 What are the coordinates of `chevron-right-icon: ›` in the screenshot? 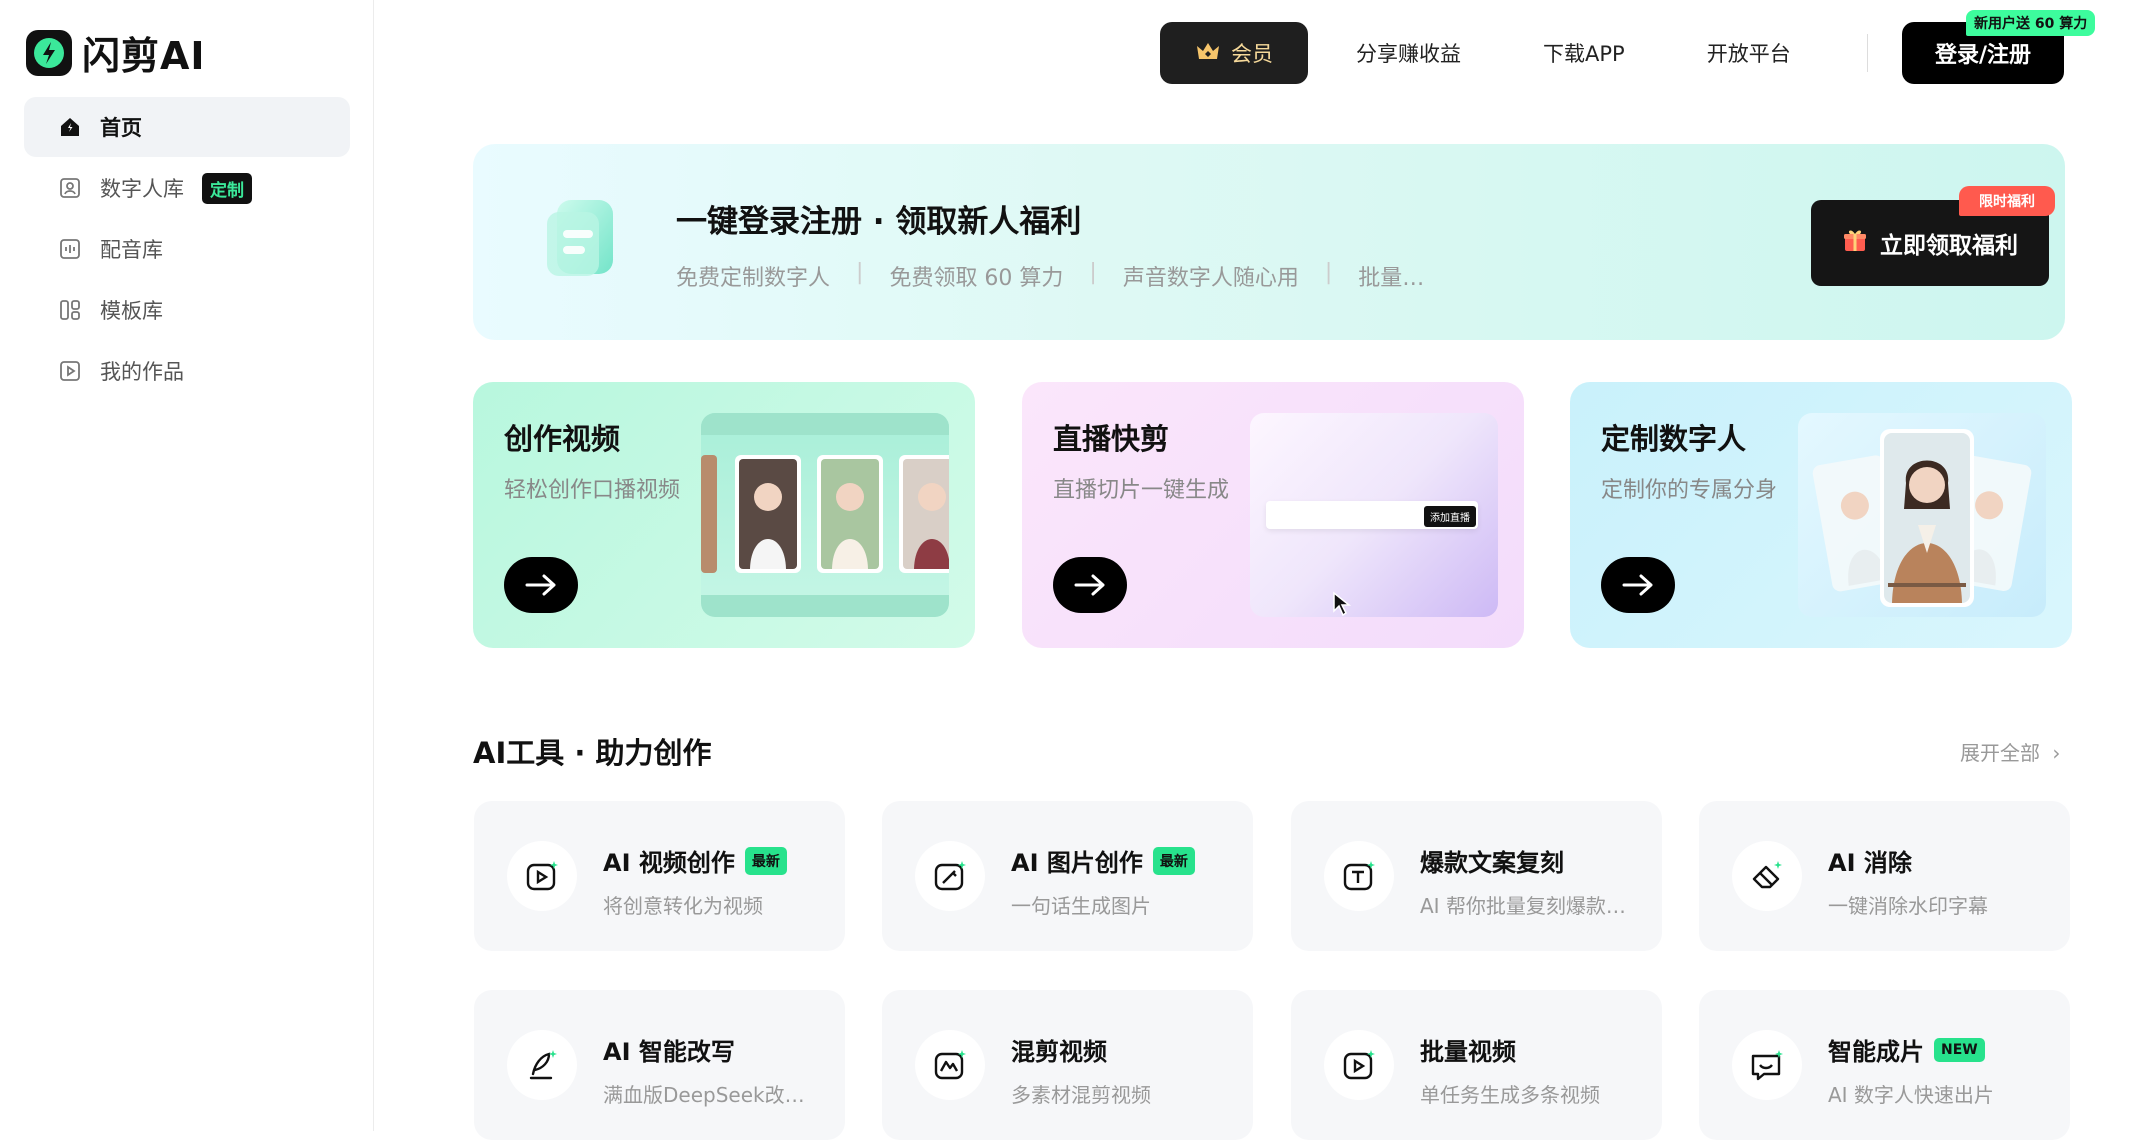 It's located at (2056, 753).